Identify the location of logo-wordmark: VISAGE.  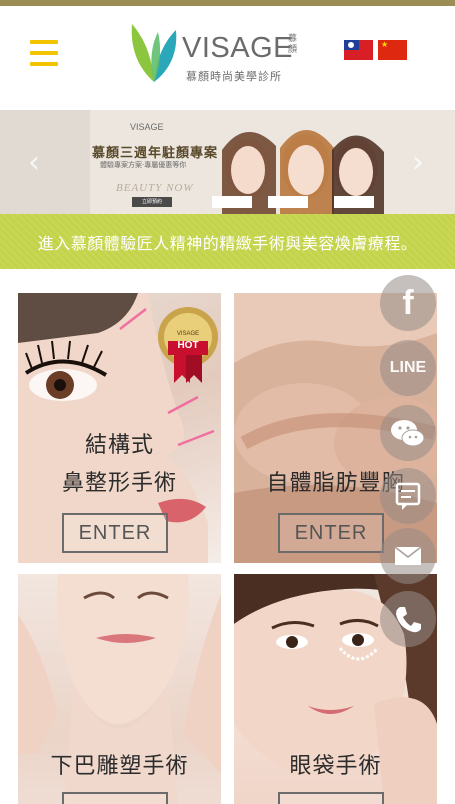
(237, 48).